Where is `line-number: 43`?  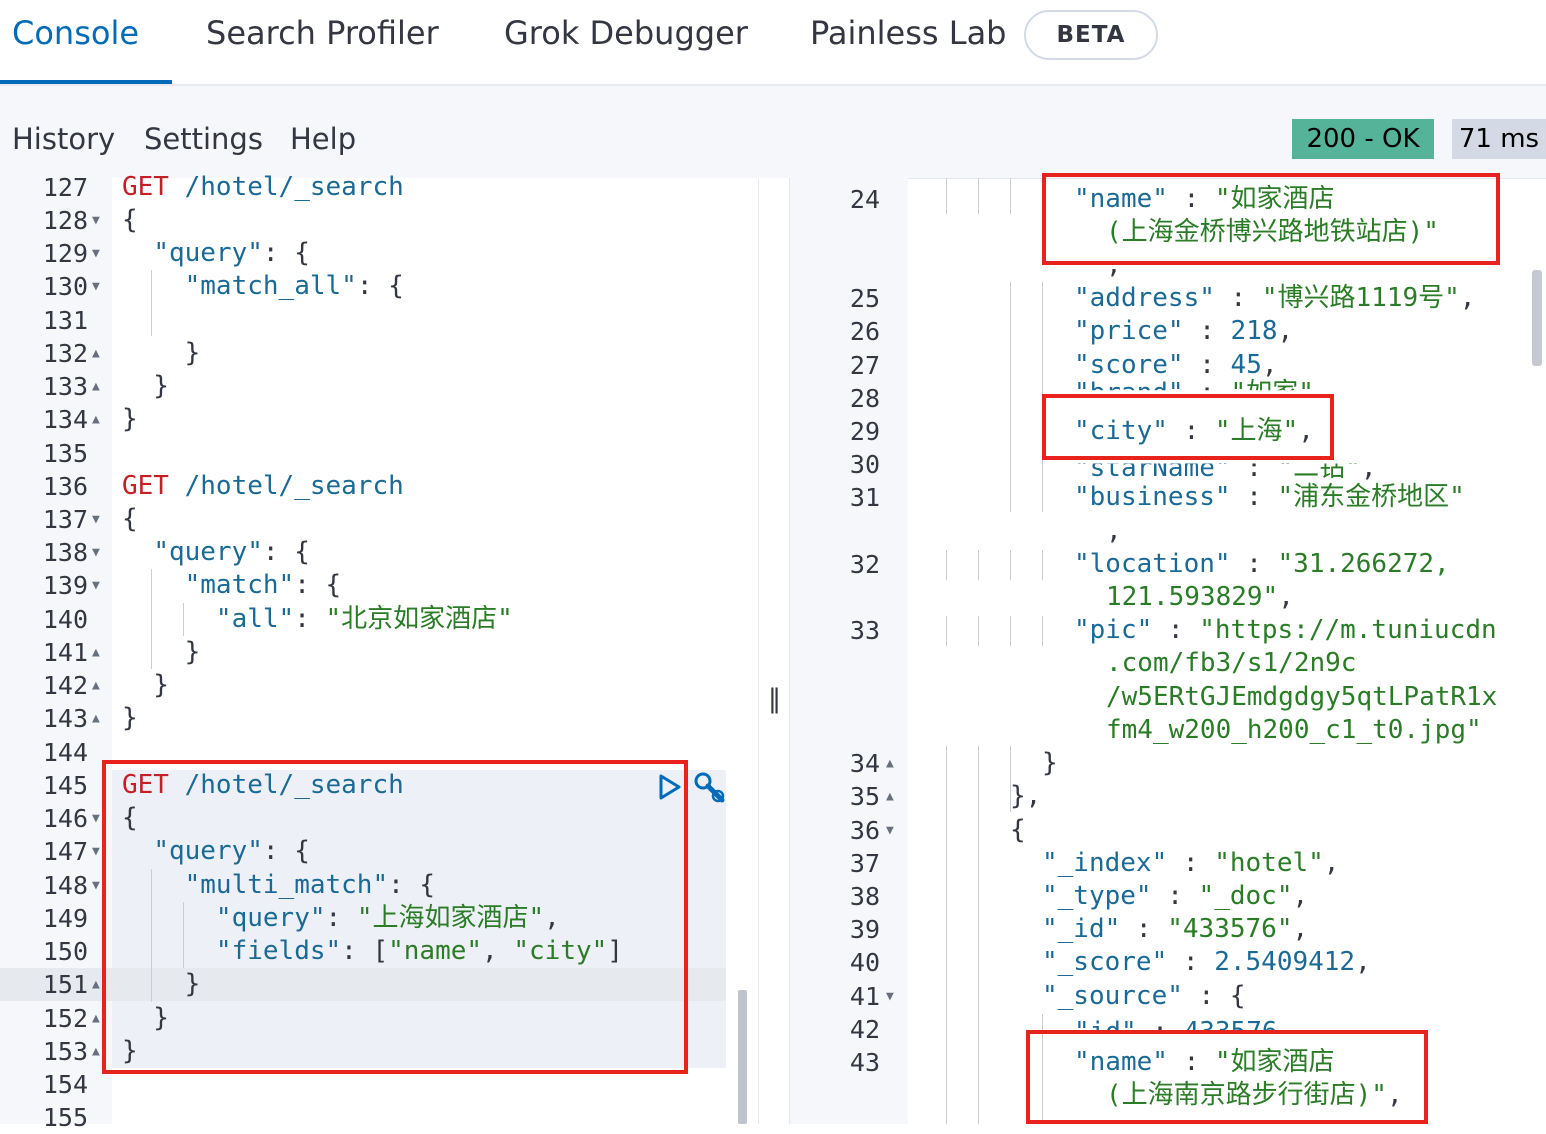
line-number: 43 is located at coordinates (864, 1062).